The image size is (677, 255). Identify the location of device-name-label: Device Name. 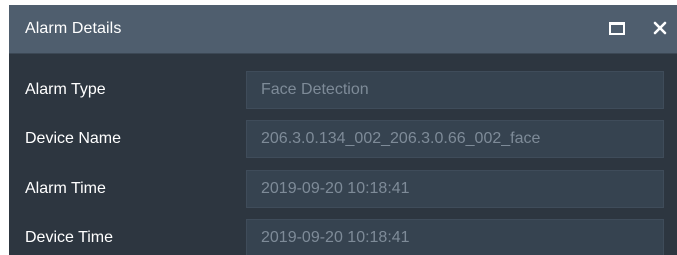
(73, 138).